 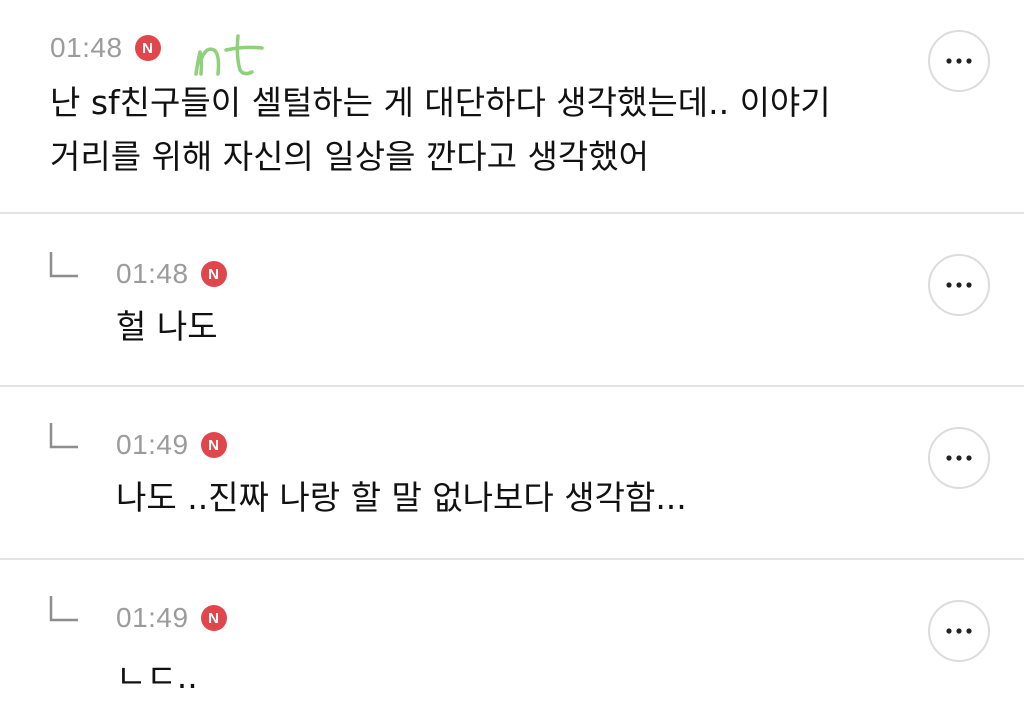 What do you see at coordinates (349, 156) in the screenshot?
I see `comment-line: 거리를 위해 자신의 일상을 깐다고 생각했어` at bounding box center [349, 156].